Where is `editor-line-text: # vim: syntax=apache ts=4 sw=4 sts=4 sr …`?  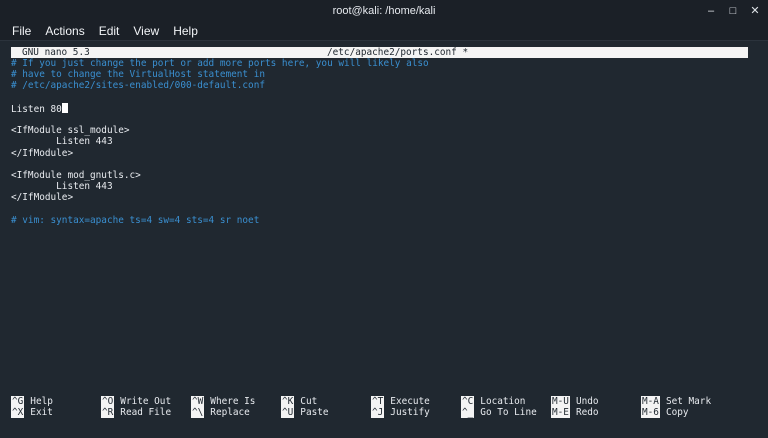 editor-line-text: # vim: syntax=apache ts=4 sw=4 sts=4 sr … is located at coordinates (135, 220).